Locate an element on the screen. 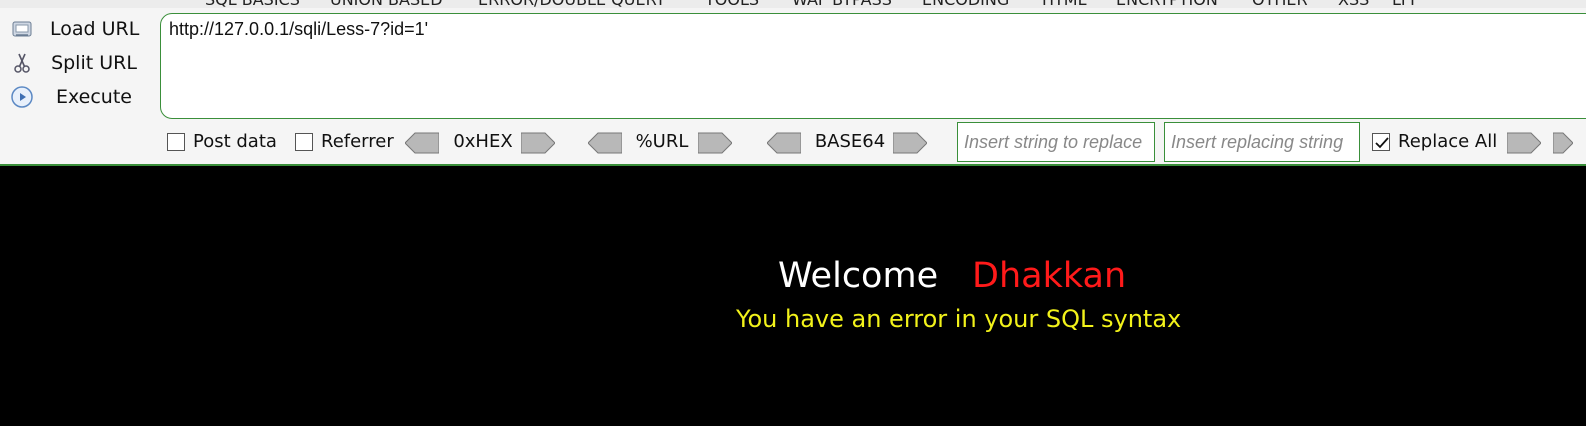 The height and width of the screenshot is (426, 1586). post-data-option: Post data is located at coordinates (227, 143).